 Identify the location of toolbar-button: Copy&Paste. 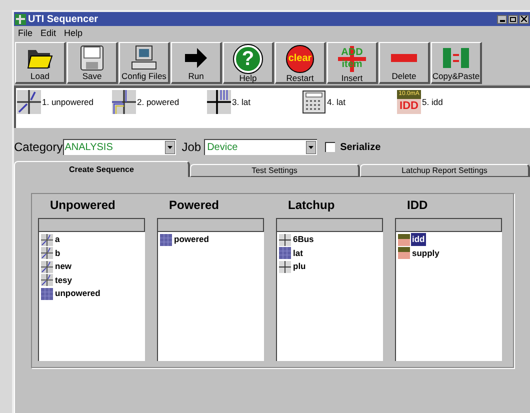
(456, 63).